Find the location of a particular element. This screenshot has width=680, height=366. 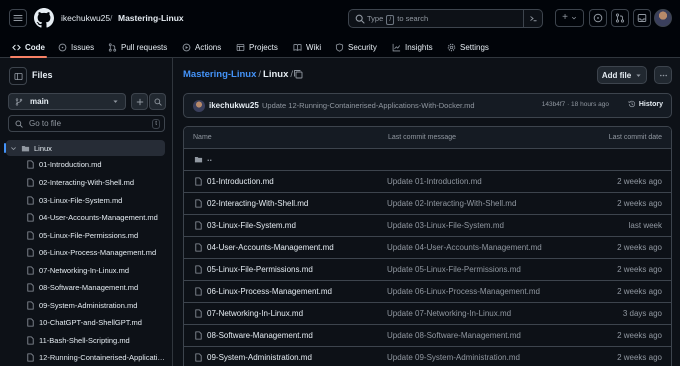

history-icon is located at coordinates (632, 104).